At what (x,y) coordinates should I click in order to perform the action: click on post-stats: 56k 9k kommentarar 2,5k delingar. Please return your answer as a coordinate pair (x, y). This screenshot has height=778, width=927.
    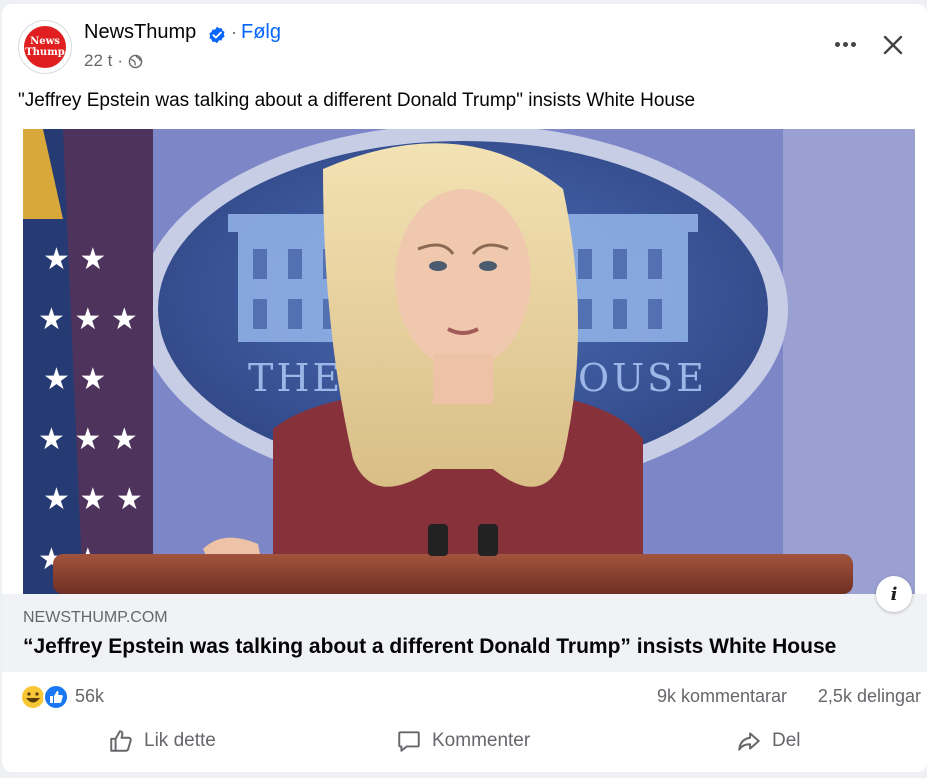
    Looking at the image, I should click on (464, 696).